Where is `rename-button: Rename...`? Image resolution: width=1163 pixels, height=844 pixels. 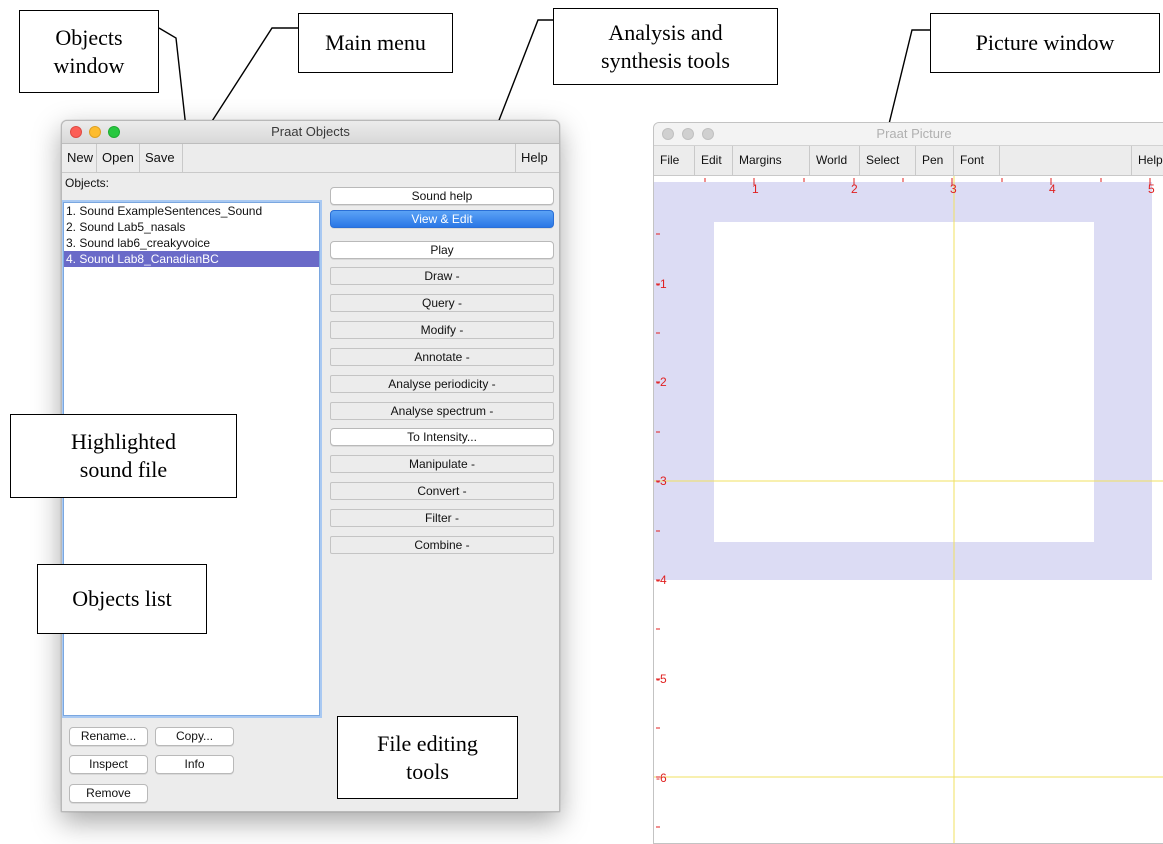
rename-button: Rename... is located at coordinates (108, 736).